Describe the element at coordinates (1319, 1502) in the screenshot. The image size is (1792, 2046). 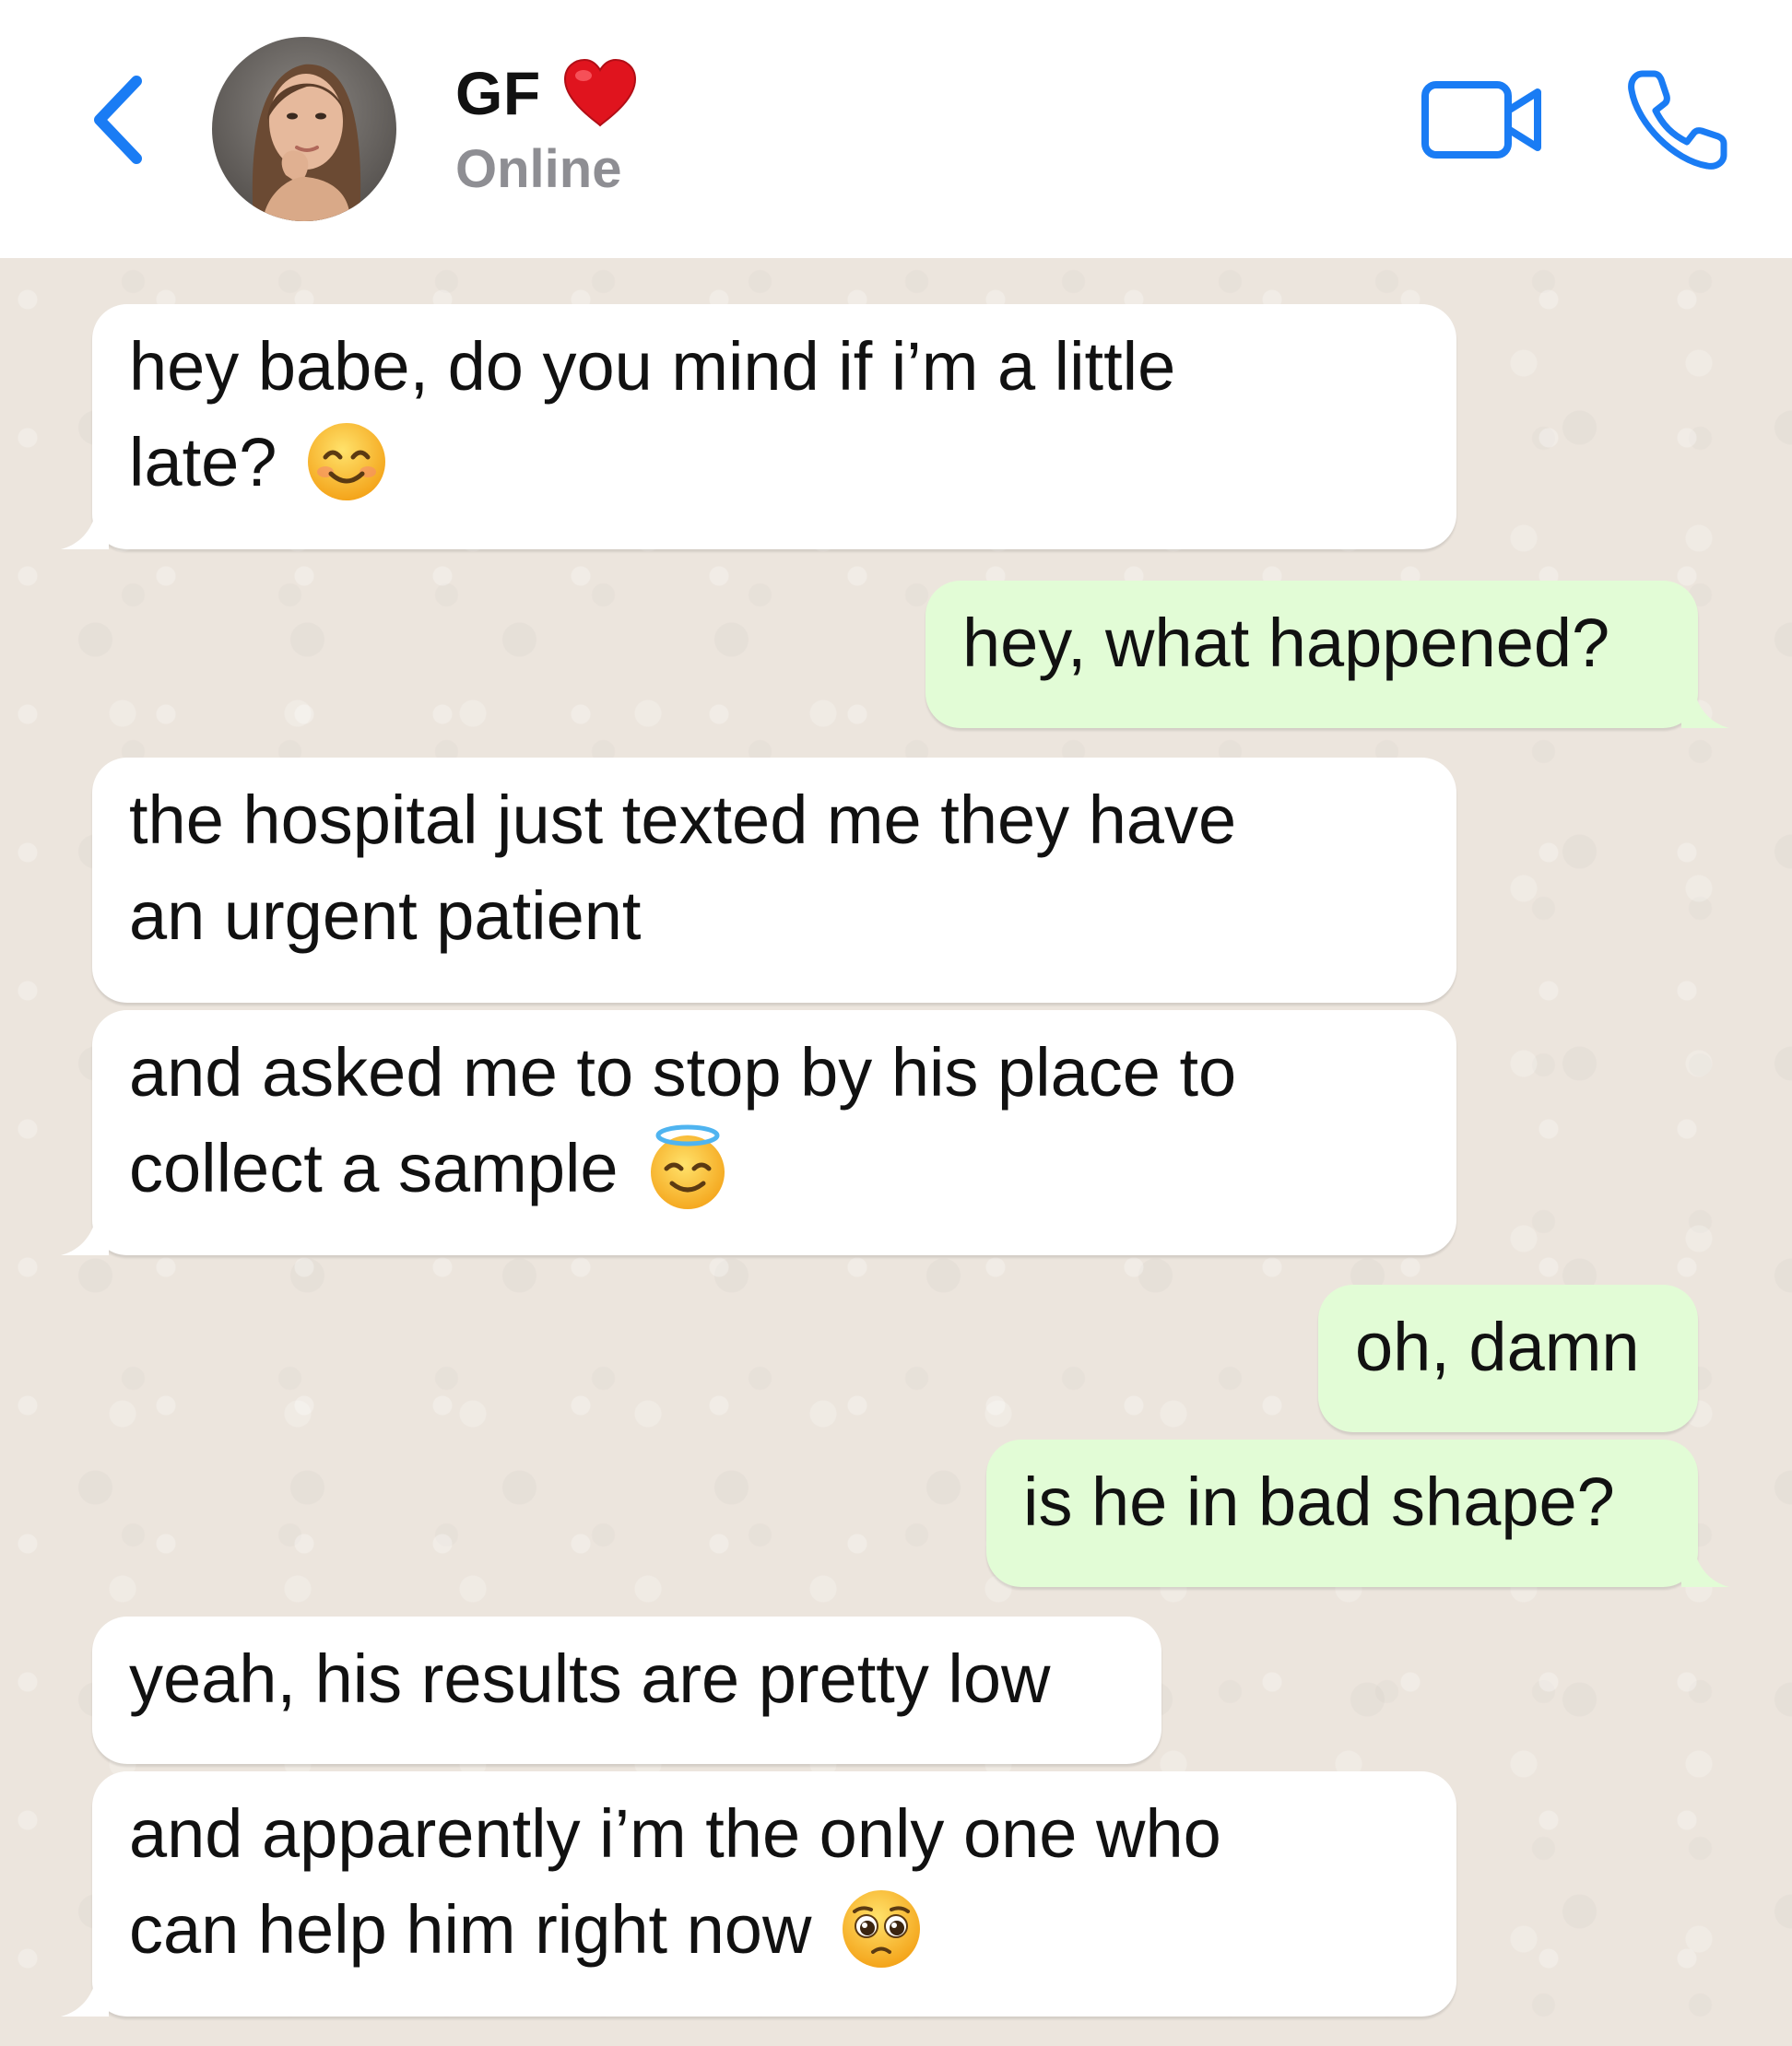
I see `message-line: is he in bad shape?` at that location.